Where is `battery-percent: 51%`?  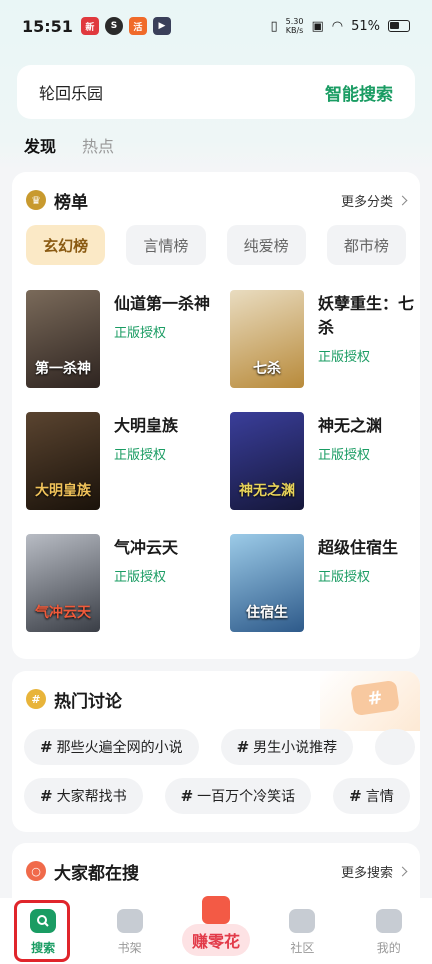 battery-percent: 51% is located at coordinates (365, 26).